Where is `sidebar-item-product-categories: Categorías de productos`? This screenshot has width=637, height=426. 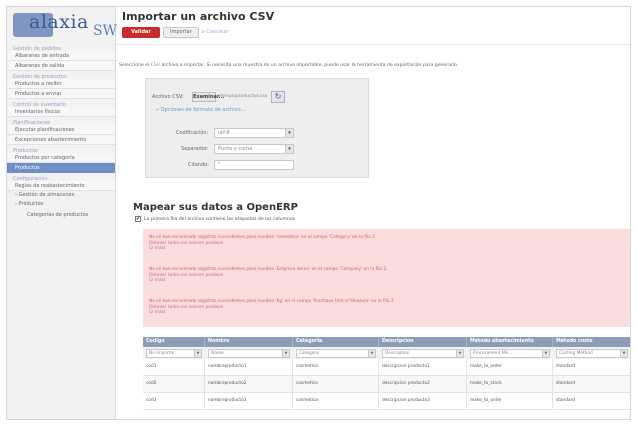
sidebar-item-product-categories: Categorías de productos is located at coordinates (61, 215).